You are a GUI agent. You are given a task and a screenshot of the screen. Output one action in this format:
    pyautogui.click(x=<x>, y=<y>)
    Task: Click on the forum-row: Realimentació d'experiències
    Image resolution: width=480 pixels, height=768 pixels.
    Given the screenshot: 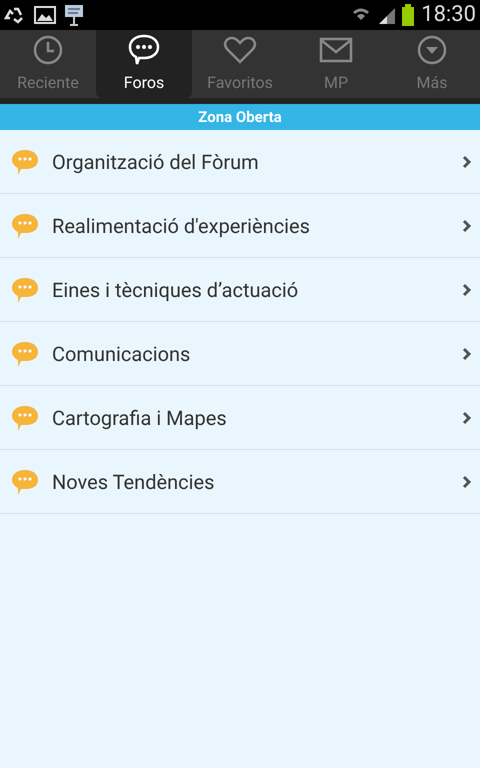 What is the action you would take?
    pyautogui.click(x=240, y=226)
    